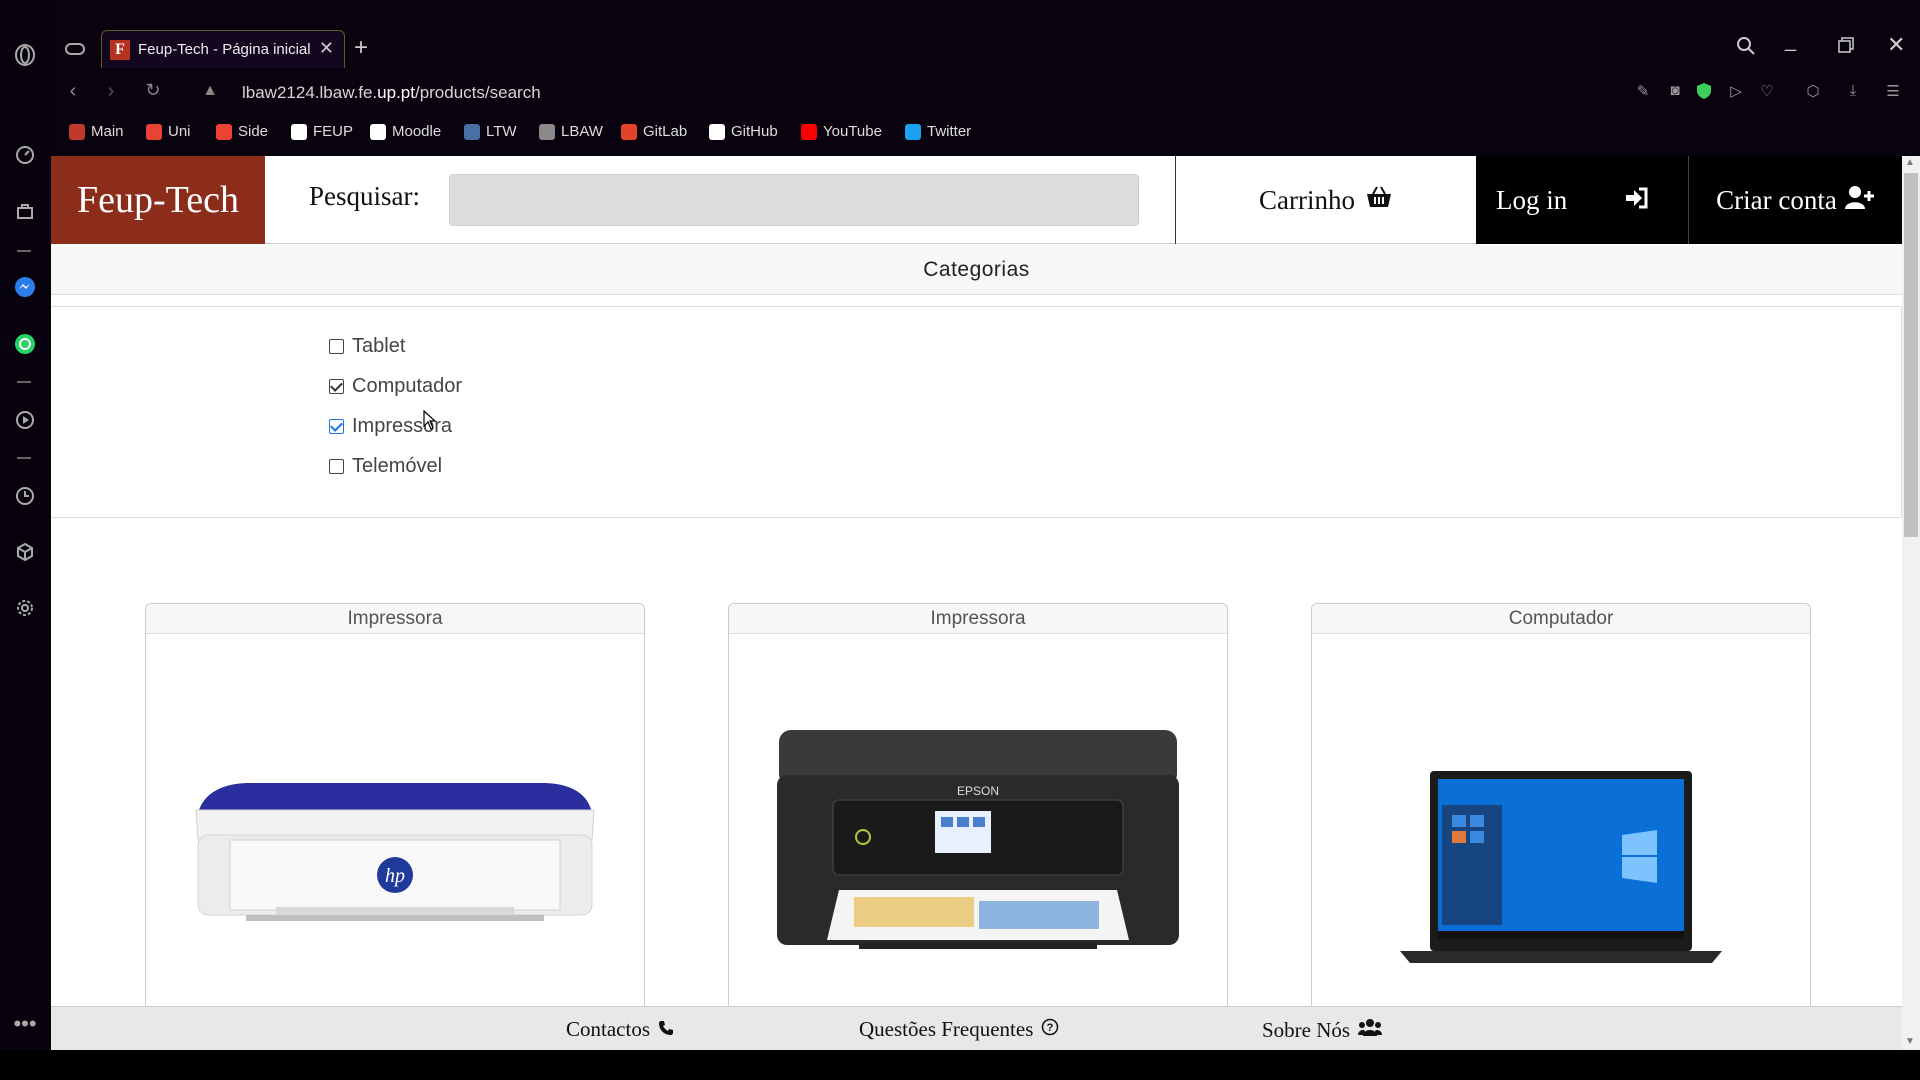 The height and width of the screenshot is (1080, 1920). I want to click on scrollbar-thumb, so click(1911, 355).